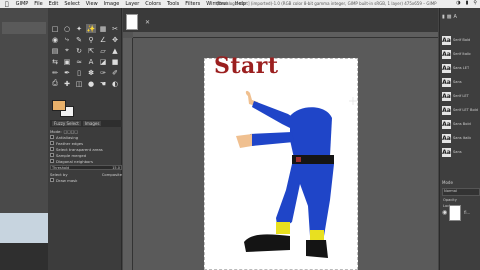 The image size is (480, 270). Describe the element at coordinates (317, 249) in the screenshot. I see `right-shoe` at that location.